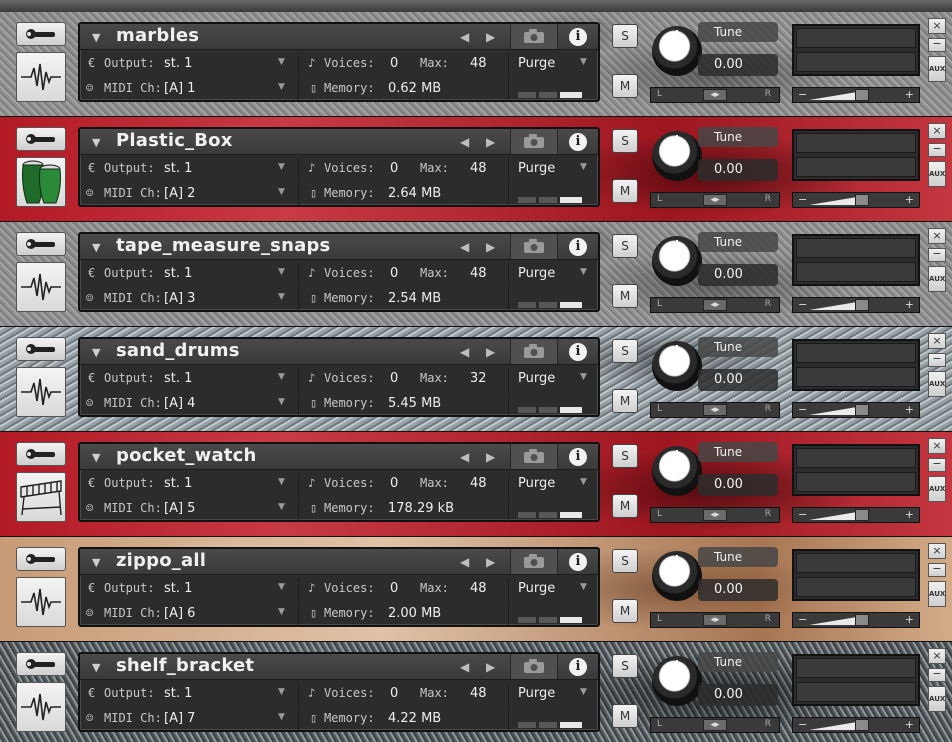 The image size is (952, 742). I want to click on instrument-name-bar: ▼ tape_measure_snaps ◀ ▶ i, so click(339, 247).